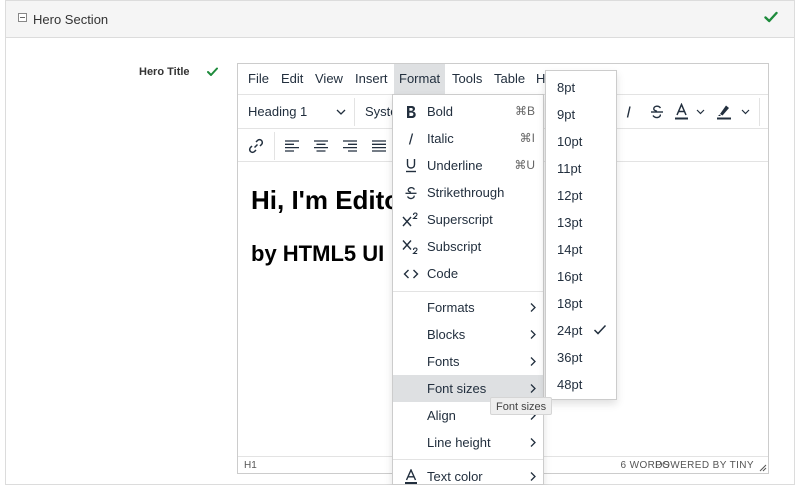  Describe the element at coordinates (581, 195) in the screenshot. I see `font-size-option: 12pt` at that location.